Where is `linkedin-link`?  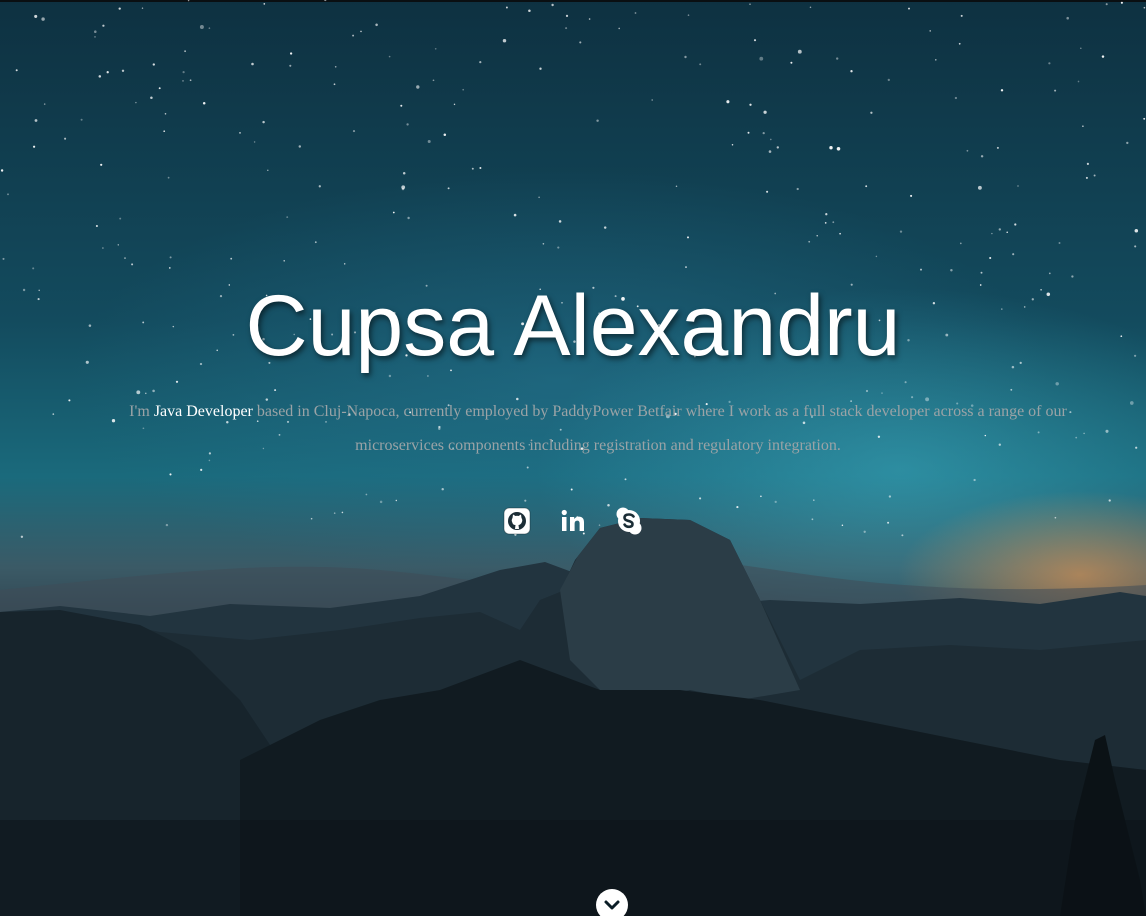
linkedin-link is located at coordinates (573, 521).